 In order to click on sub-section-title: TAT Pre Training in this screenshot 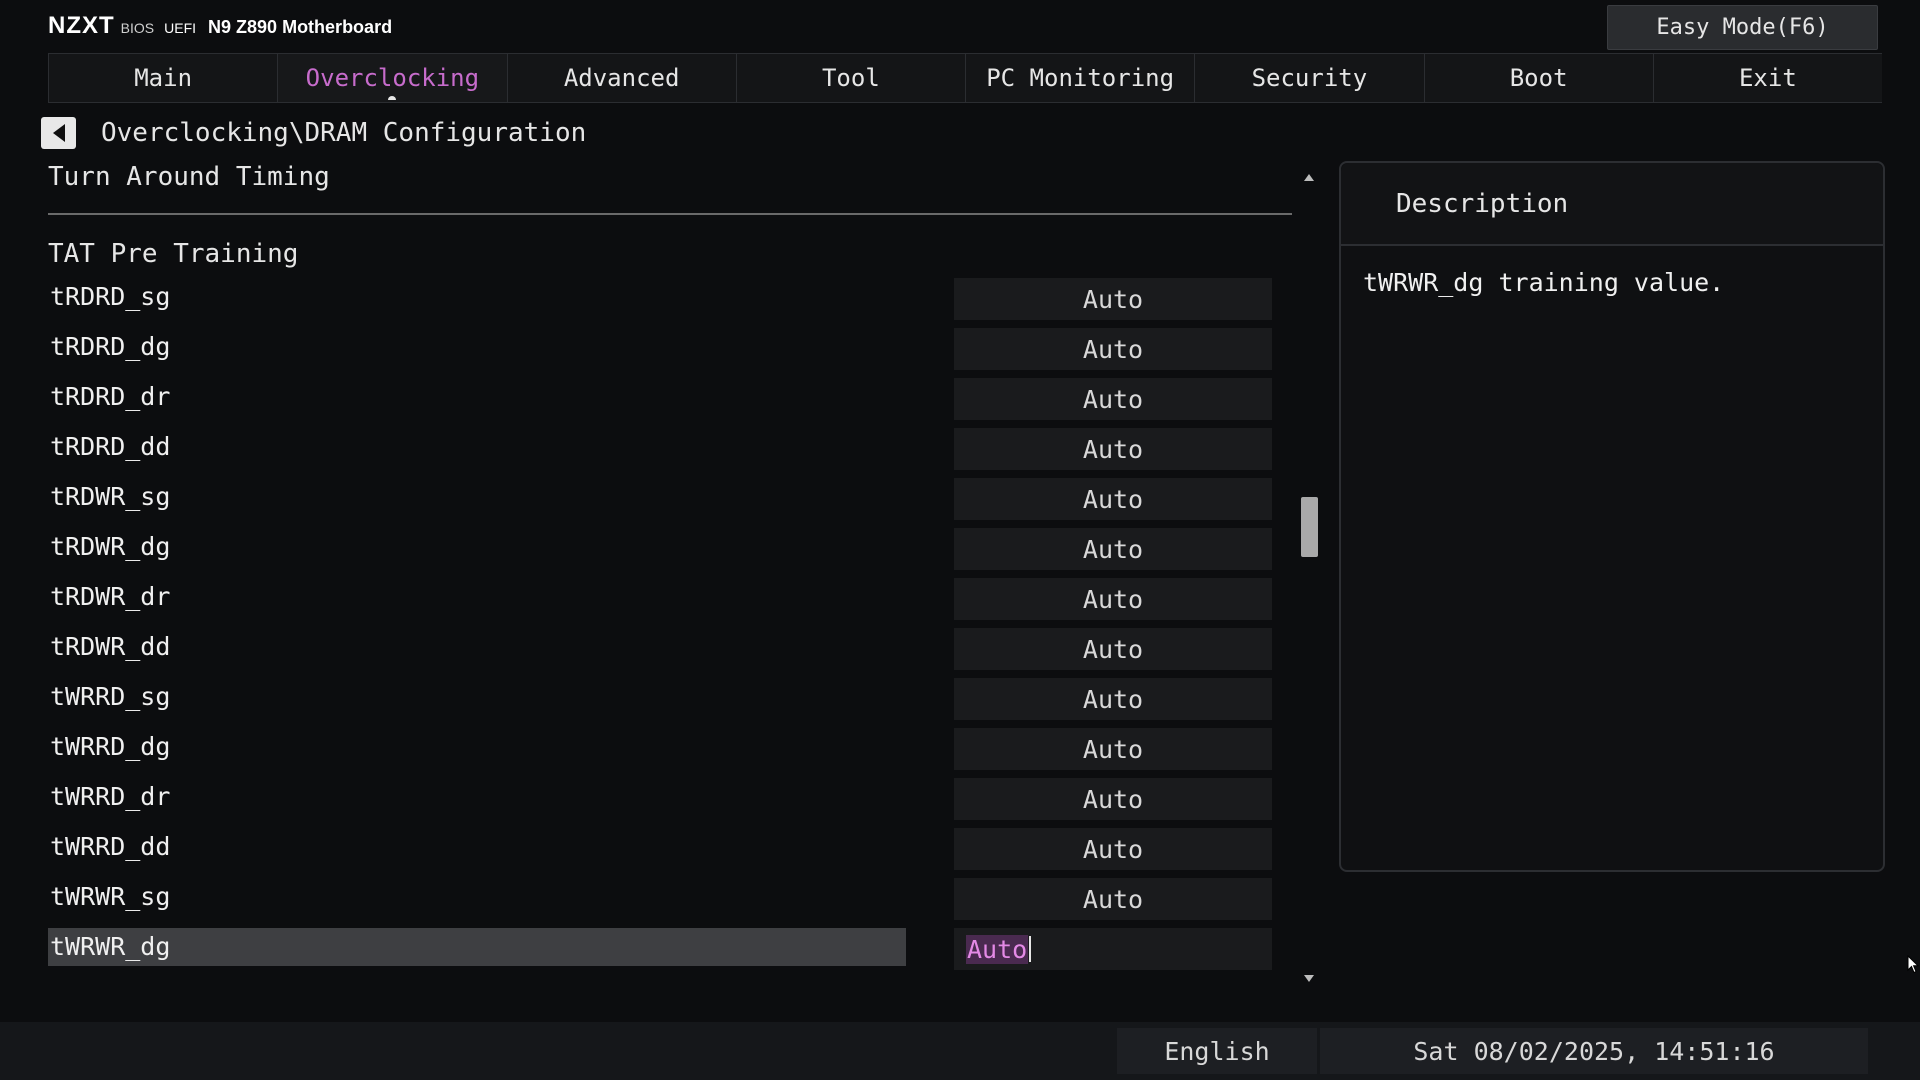, I will do `click(173, 254)`.